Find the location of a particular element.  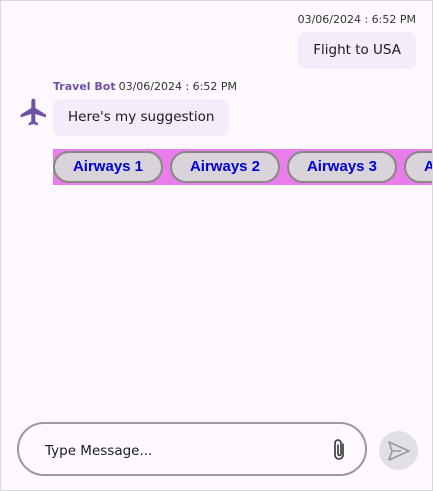

message-header: Travel Bot 03/06/2024 : 6:52 PM is located at coordinates (145, 87).